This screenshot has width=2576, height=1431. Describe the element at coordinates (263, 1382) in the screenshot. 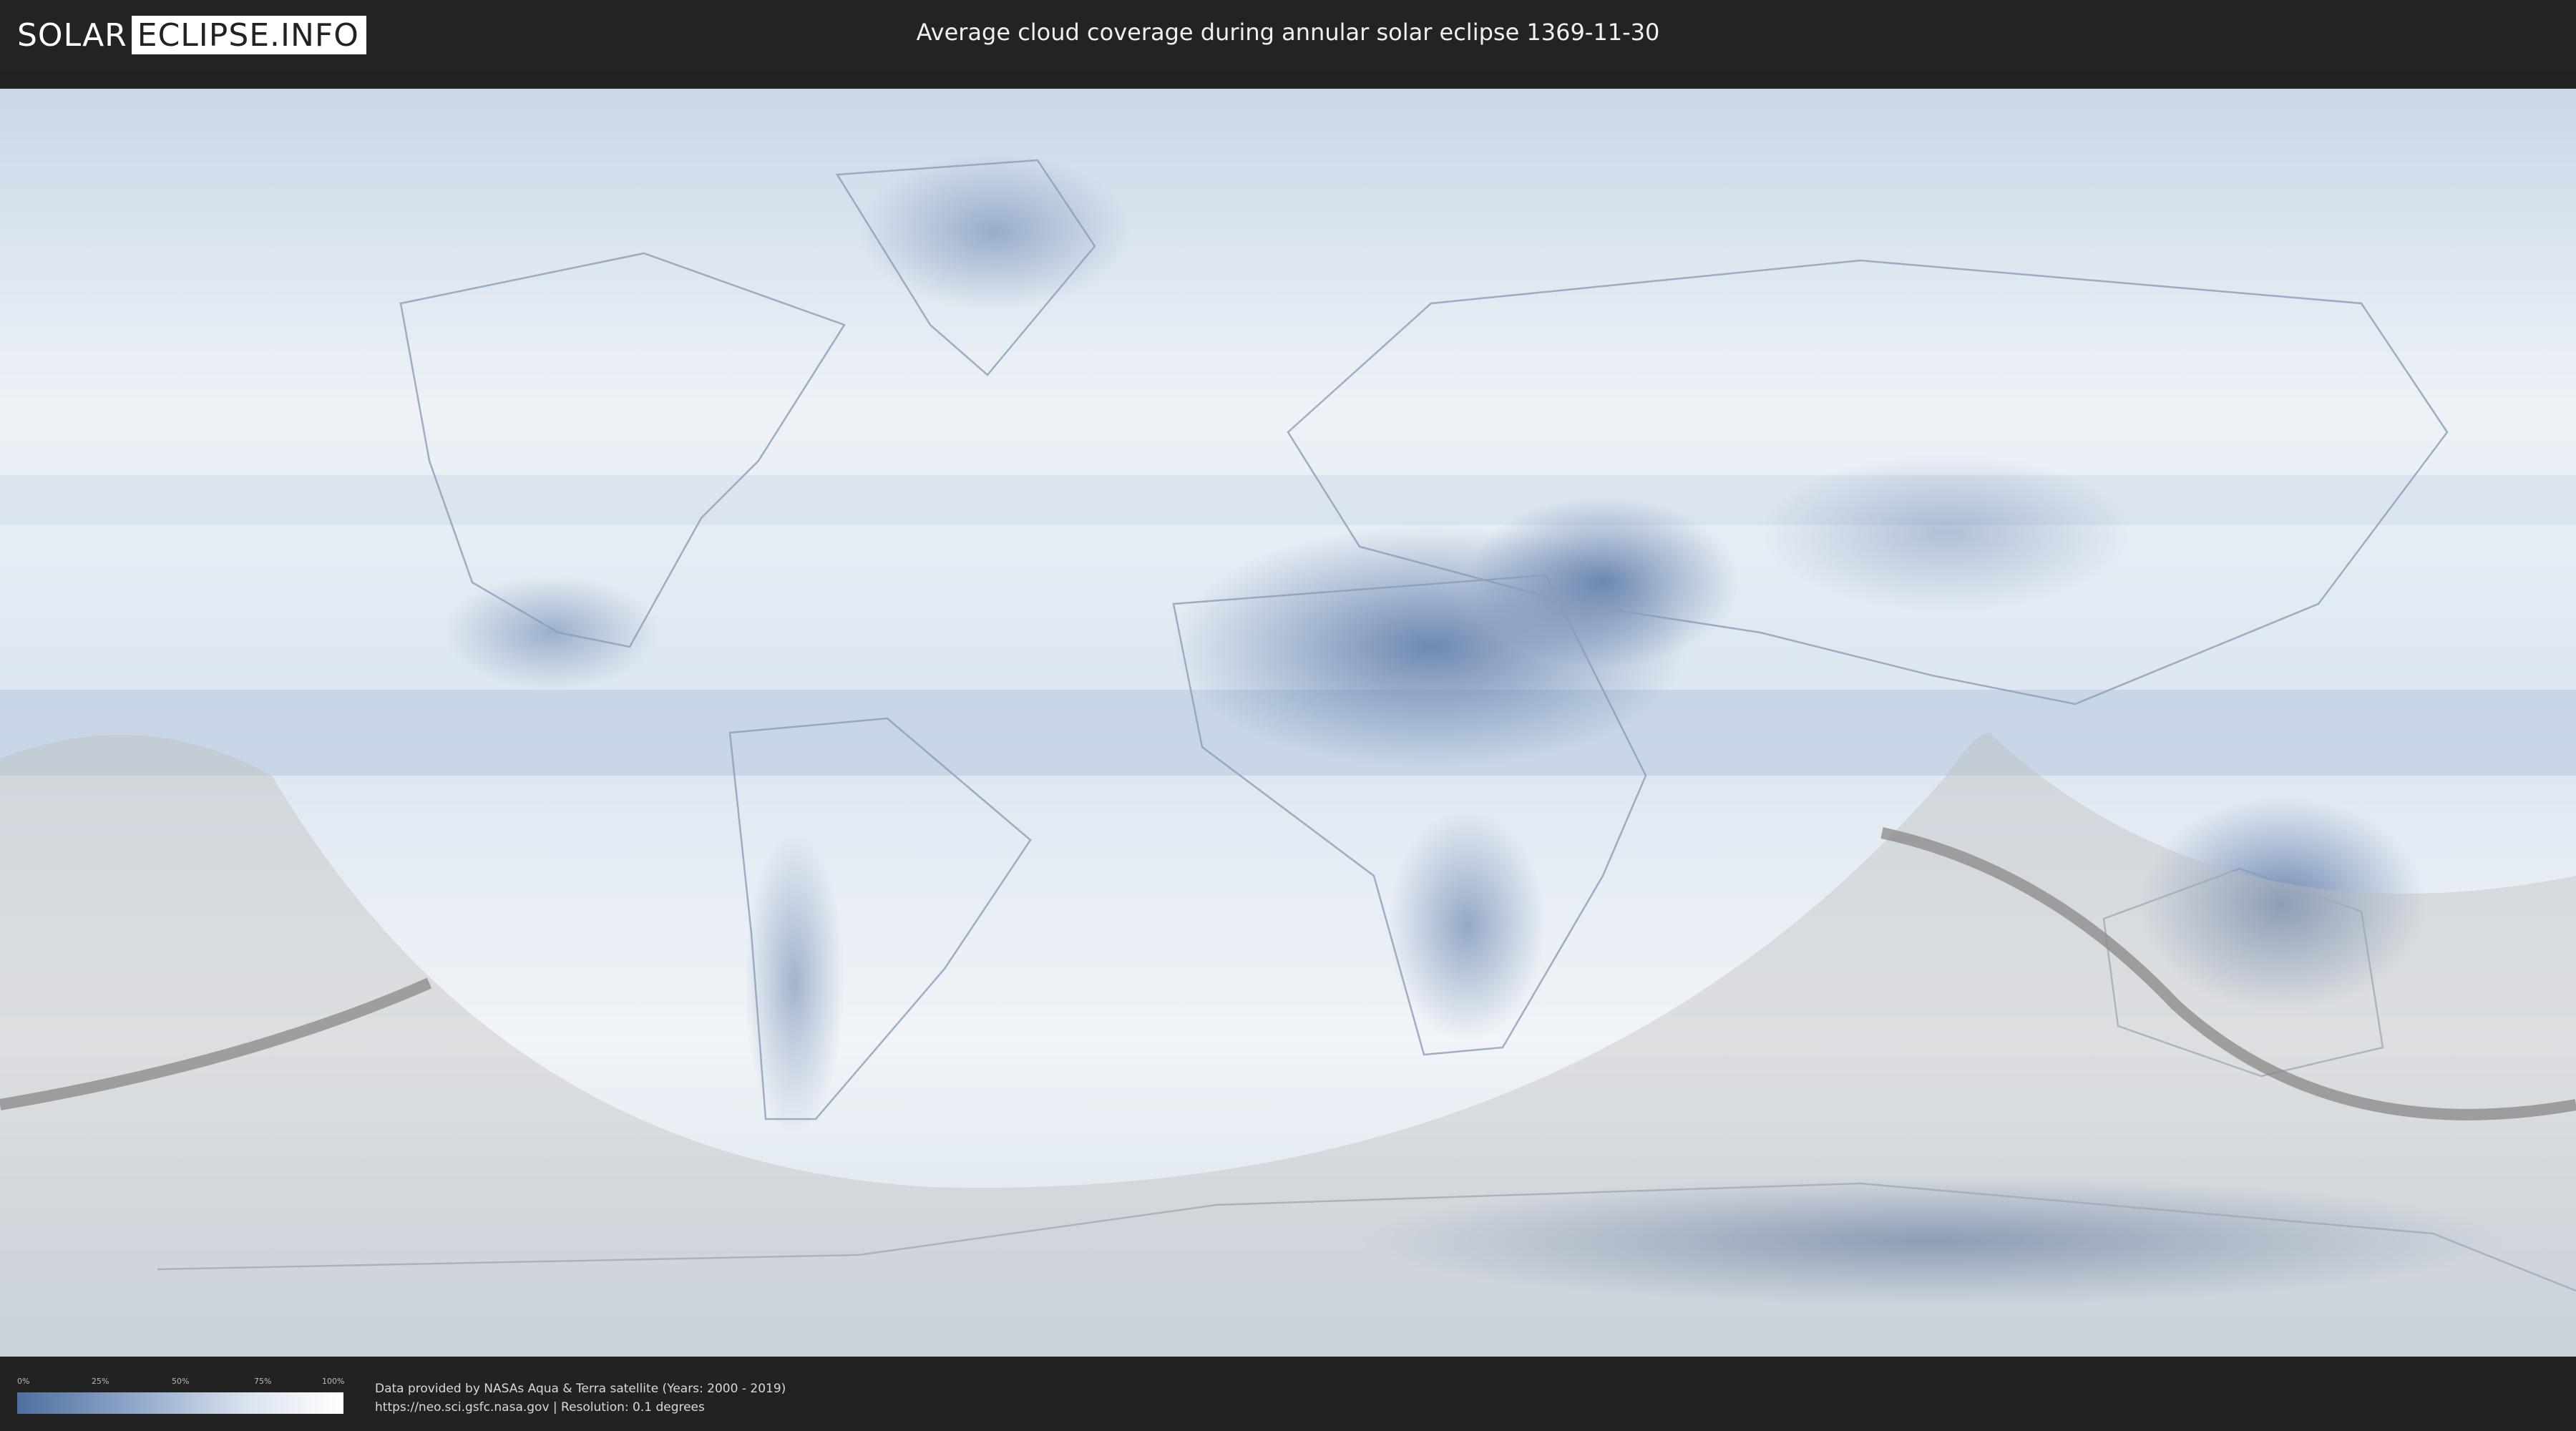

I see `legend-tick-75: 75%` at that location.